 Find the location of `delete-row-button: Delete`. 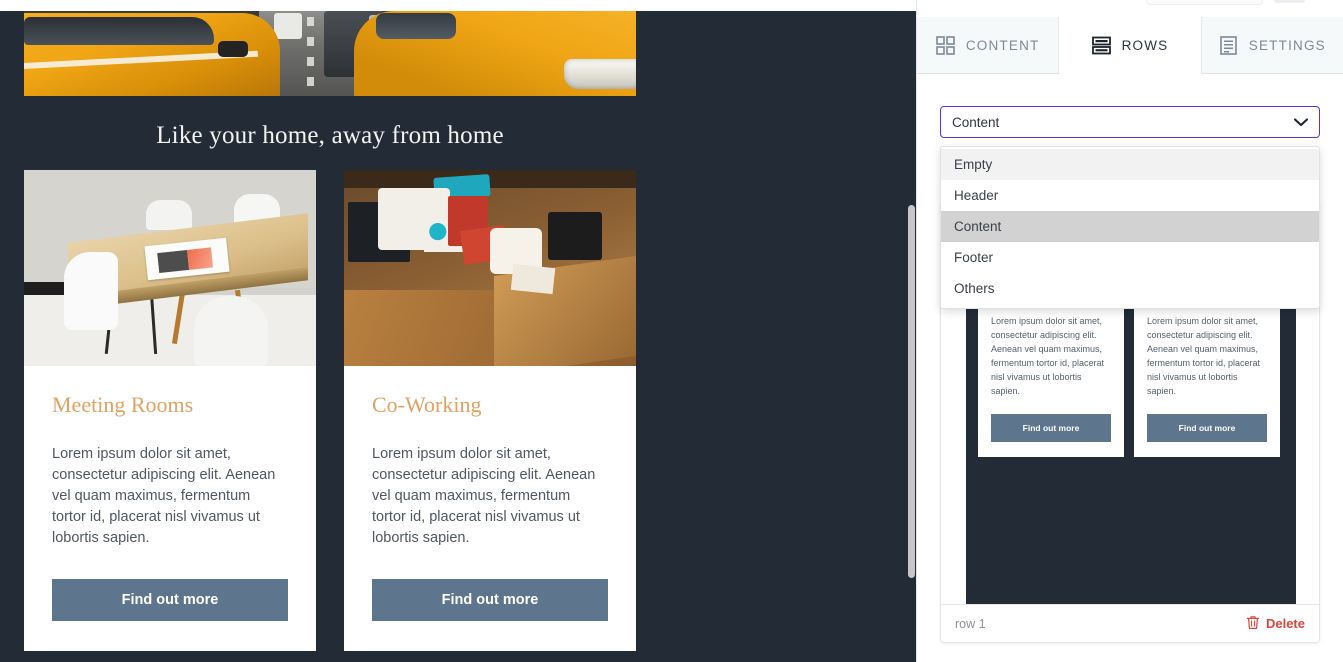

delete-row-button: Delete is located at coordinates (1275, 624).